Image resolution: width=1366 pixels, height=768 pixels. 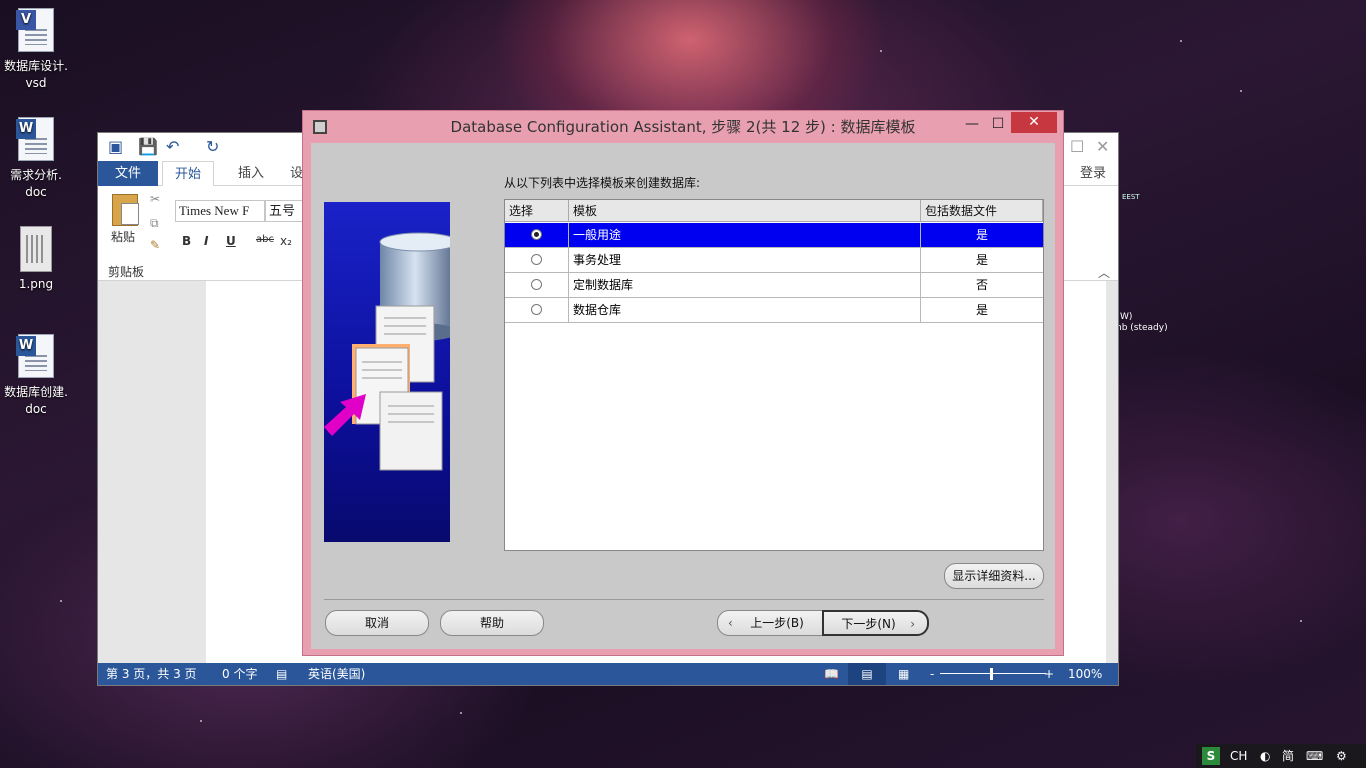 I want to click on help-button: 帮助, so click(x=492, y=623).